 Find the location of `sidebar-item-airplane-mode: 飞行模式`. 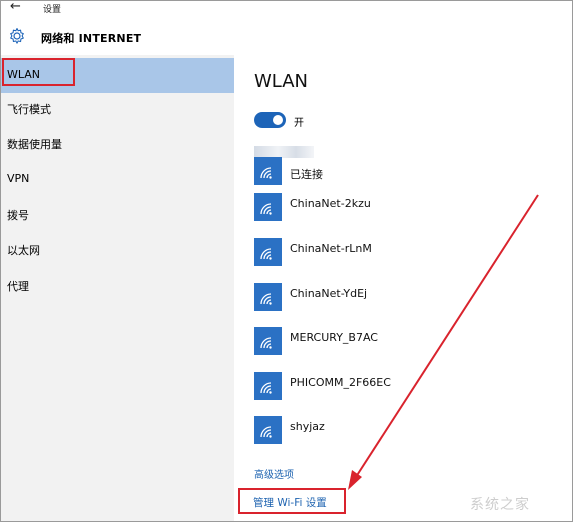

sidebar-item-airplane-mode: 飞行模式 is located at coordinates (117, 108).